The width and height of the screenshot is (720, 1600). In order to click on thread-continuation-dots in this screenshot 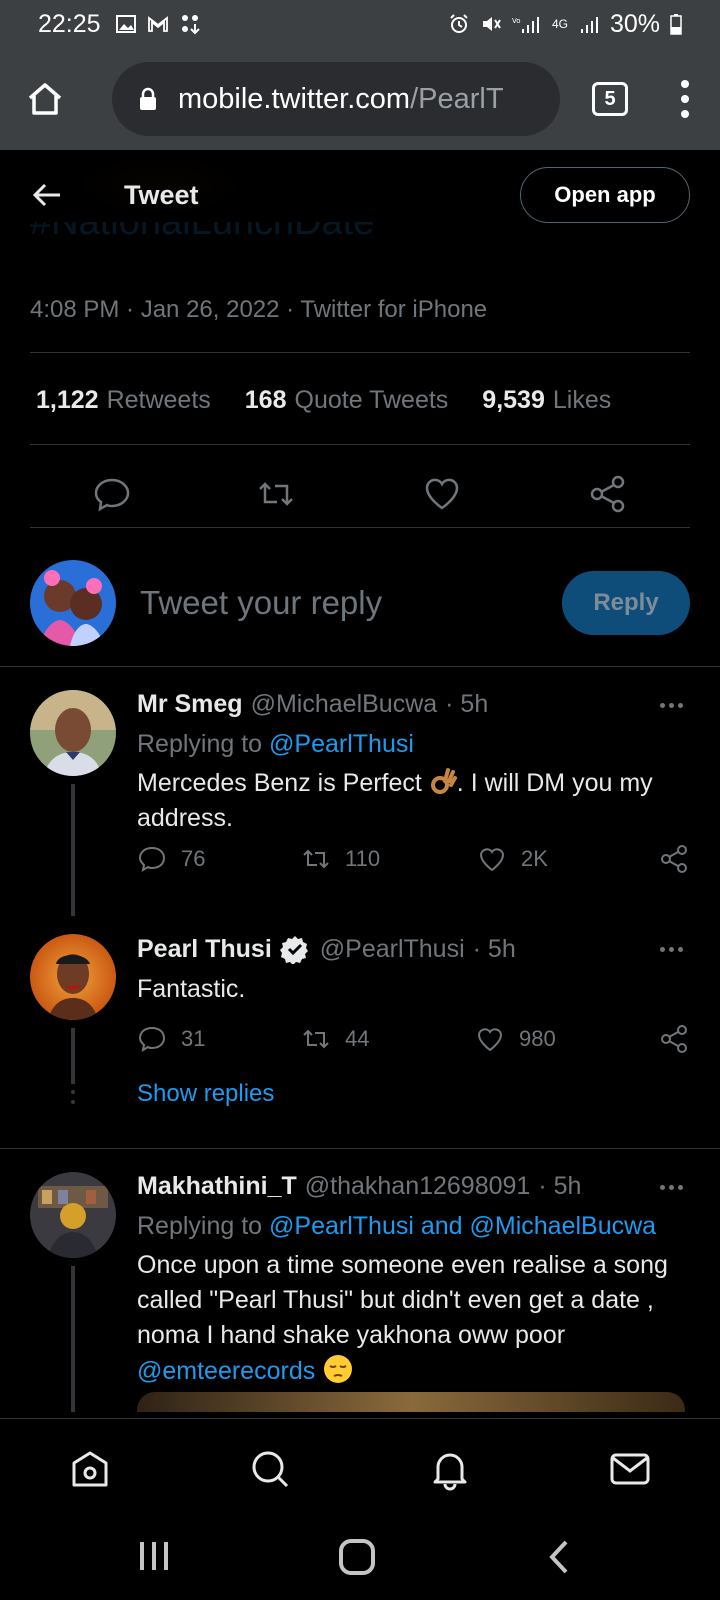, I will do `click(73, 1092)`.